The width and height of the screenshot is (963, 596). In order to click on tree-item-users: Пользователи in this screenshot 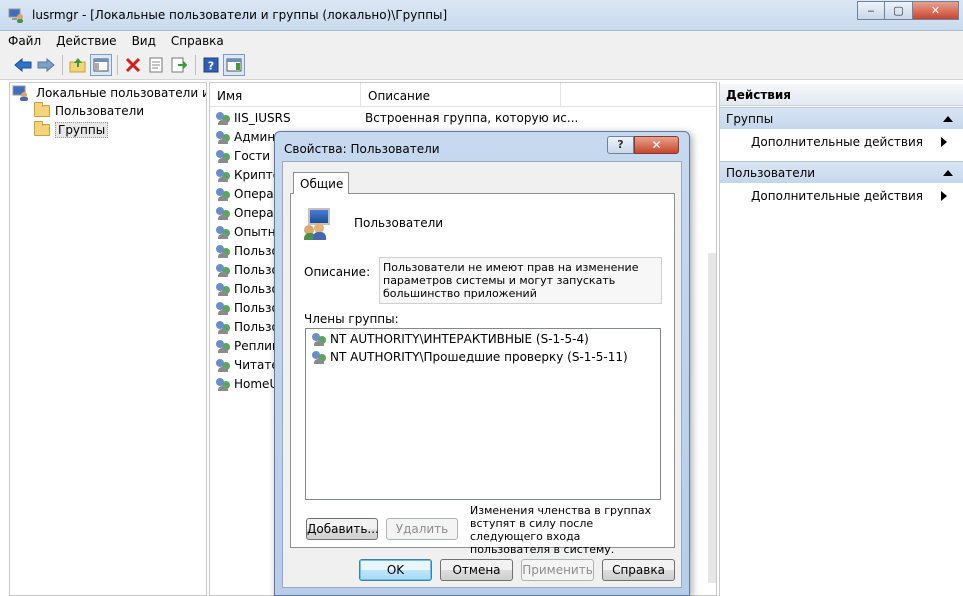, I will do `click(89, 111)`.